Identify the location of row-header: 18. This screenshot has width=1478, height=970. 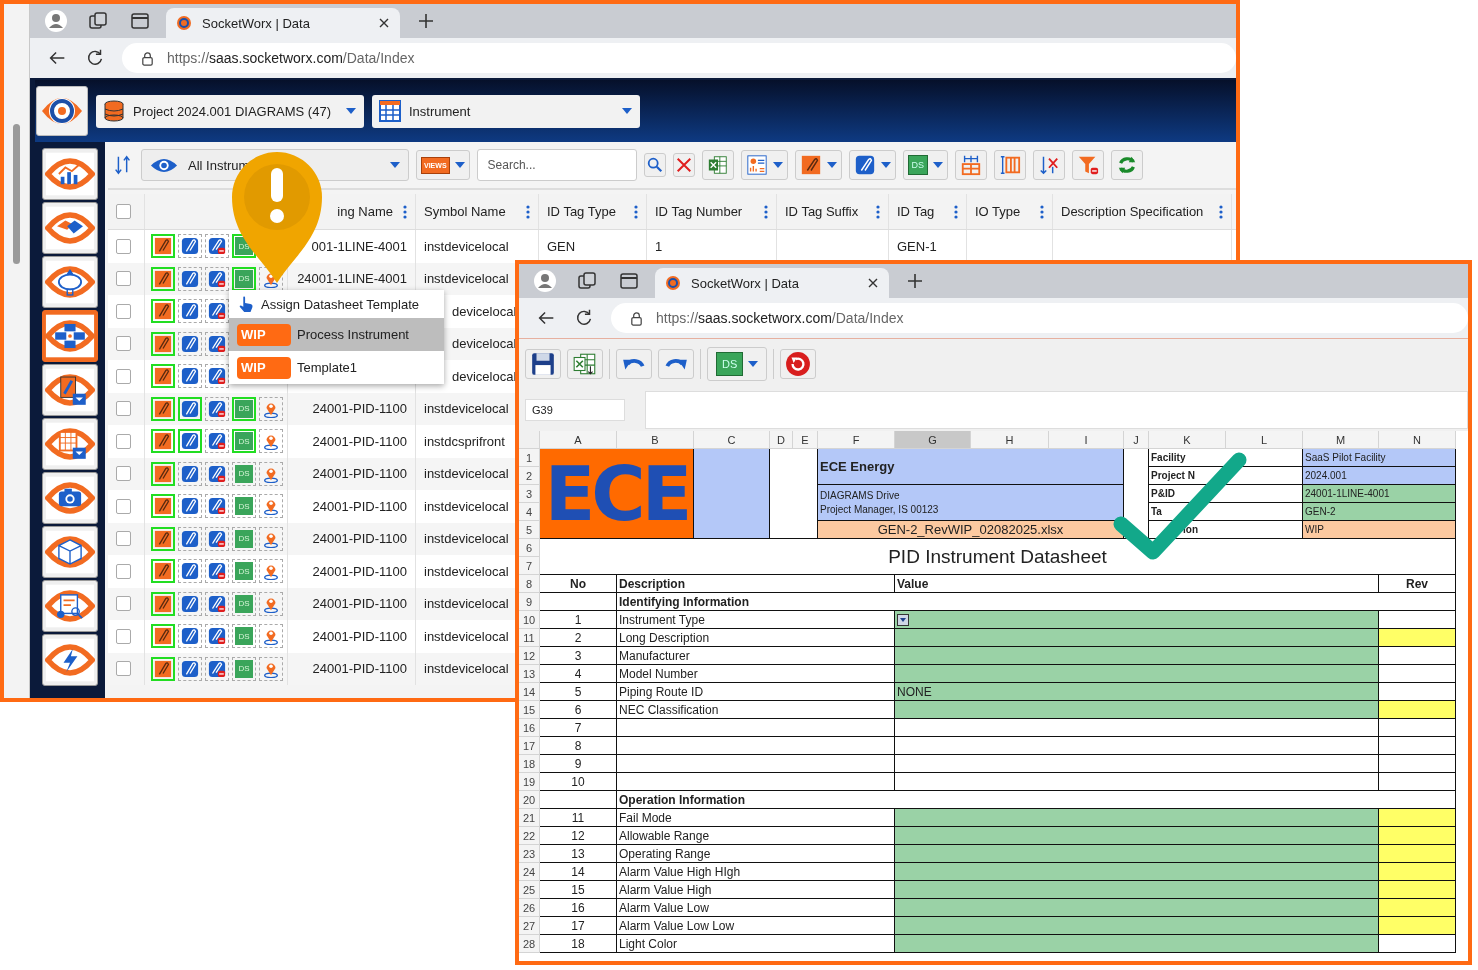
(529, 764).